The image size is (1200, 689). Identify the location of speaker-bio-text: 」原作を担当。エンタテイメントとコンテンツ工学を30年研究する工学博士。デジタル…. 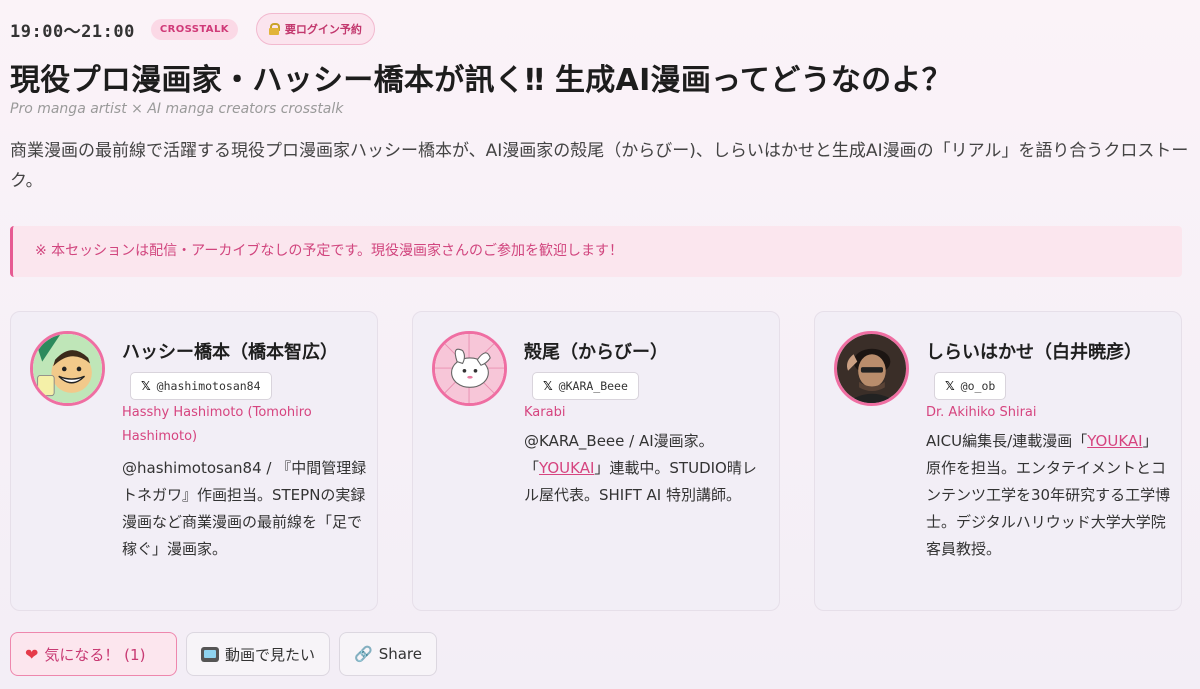
(1048, 495).